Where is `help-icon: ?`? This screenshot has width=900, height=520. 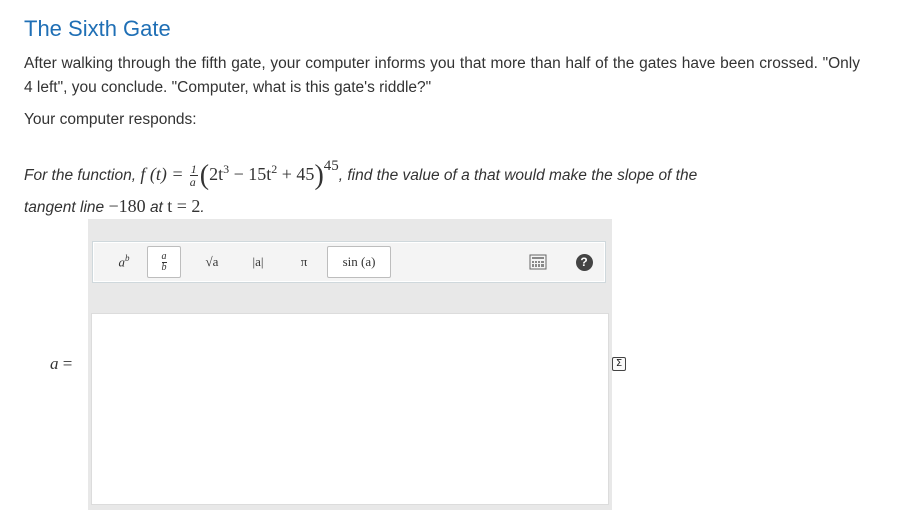
help-icon: ? is located at coordinates (584, 262).